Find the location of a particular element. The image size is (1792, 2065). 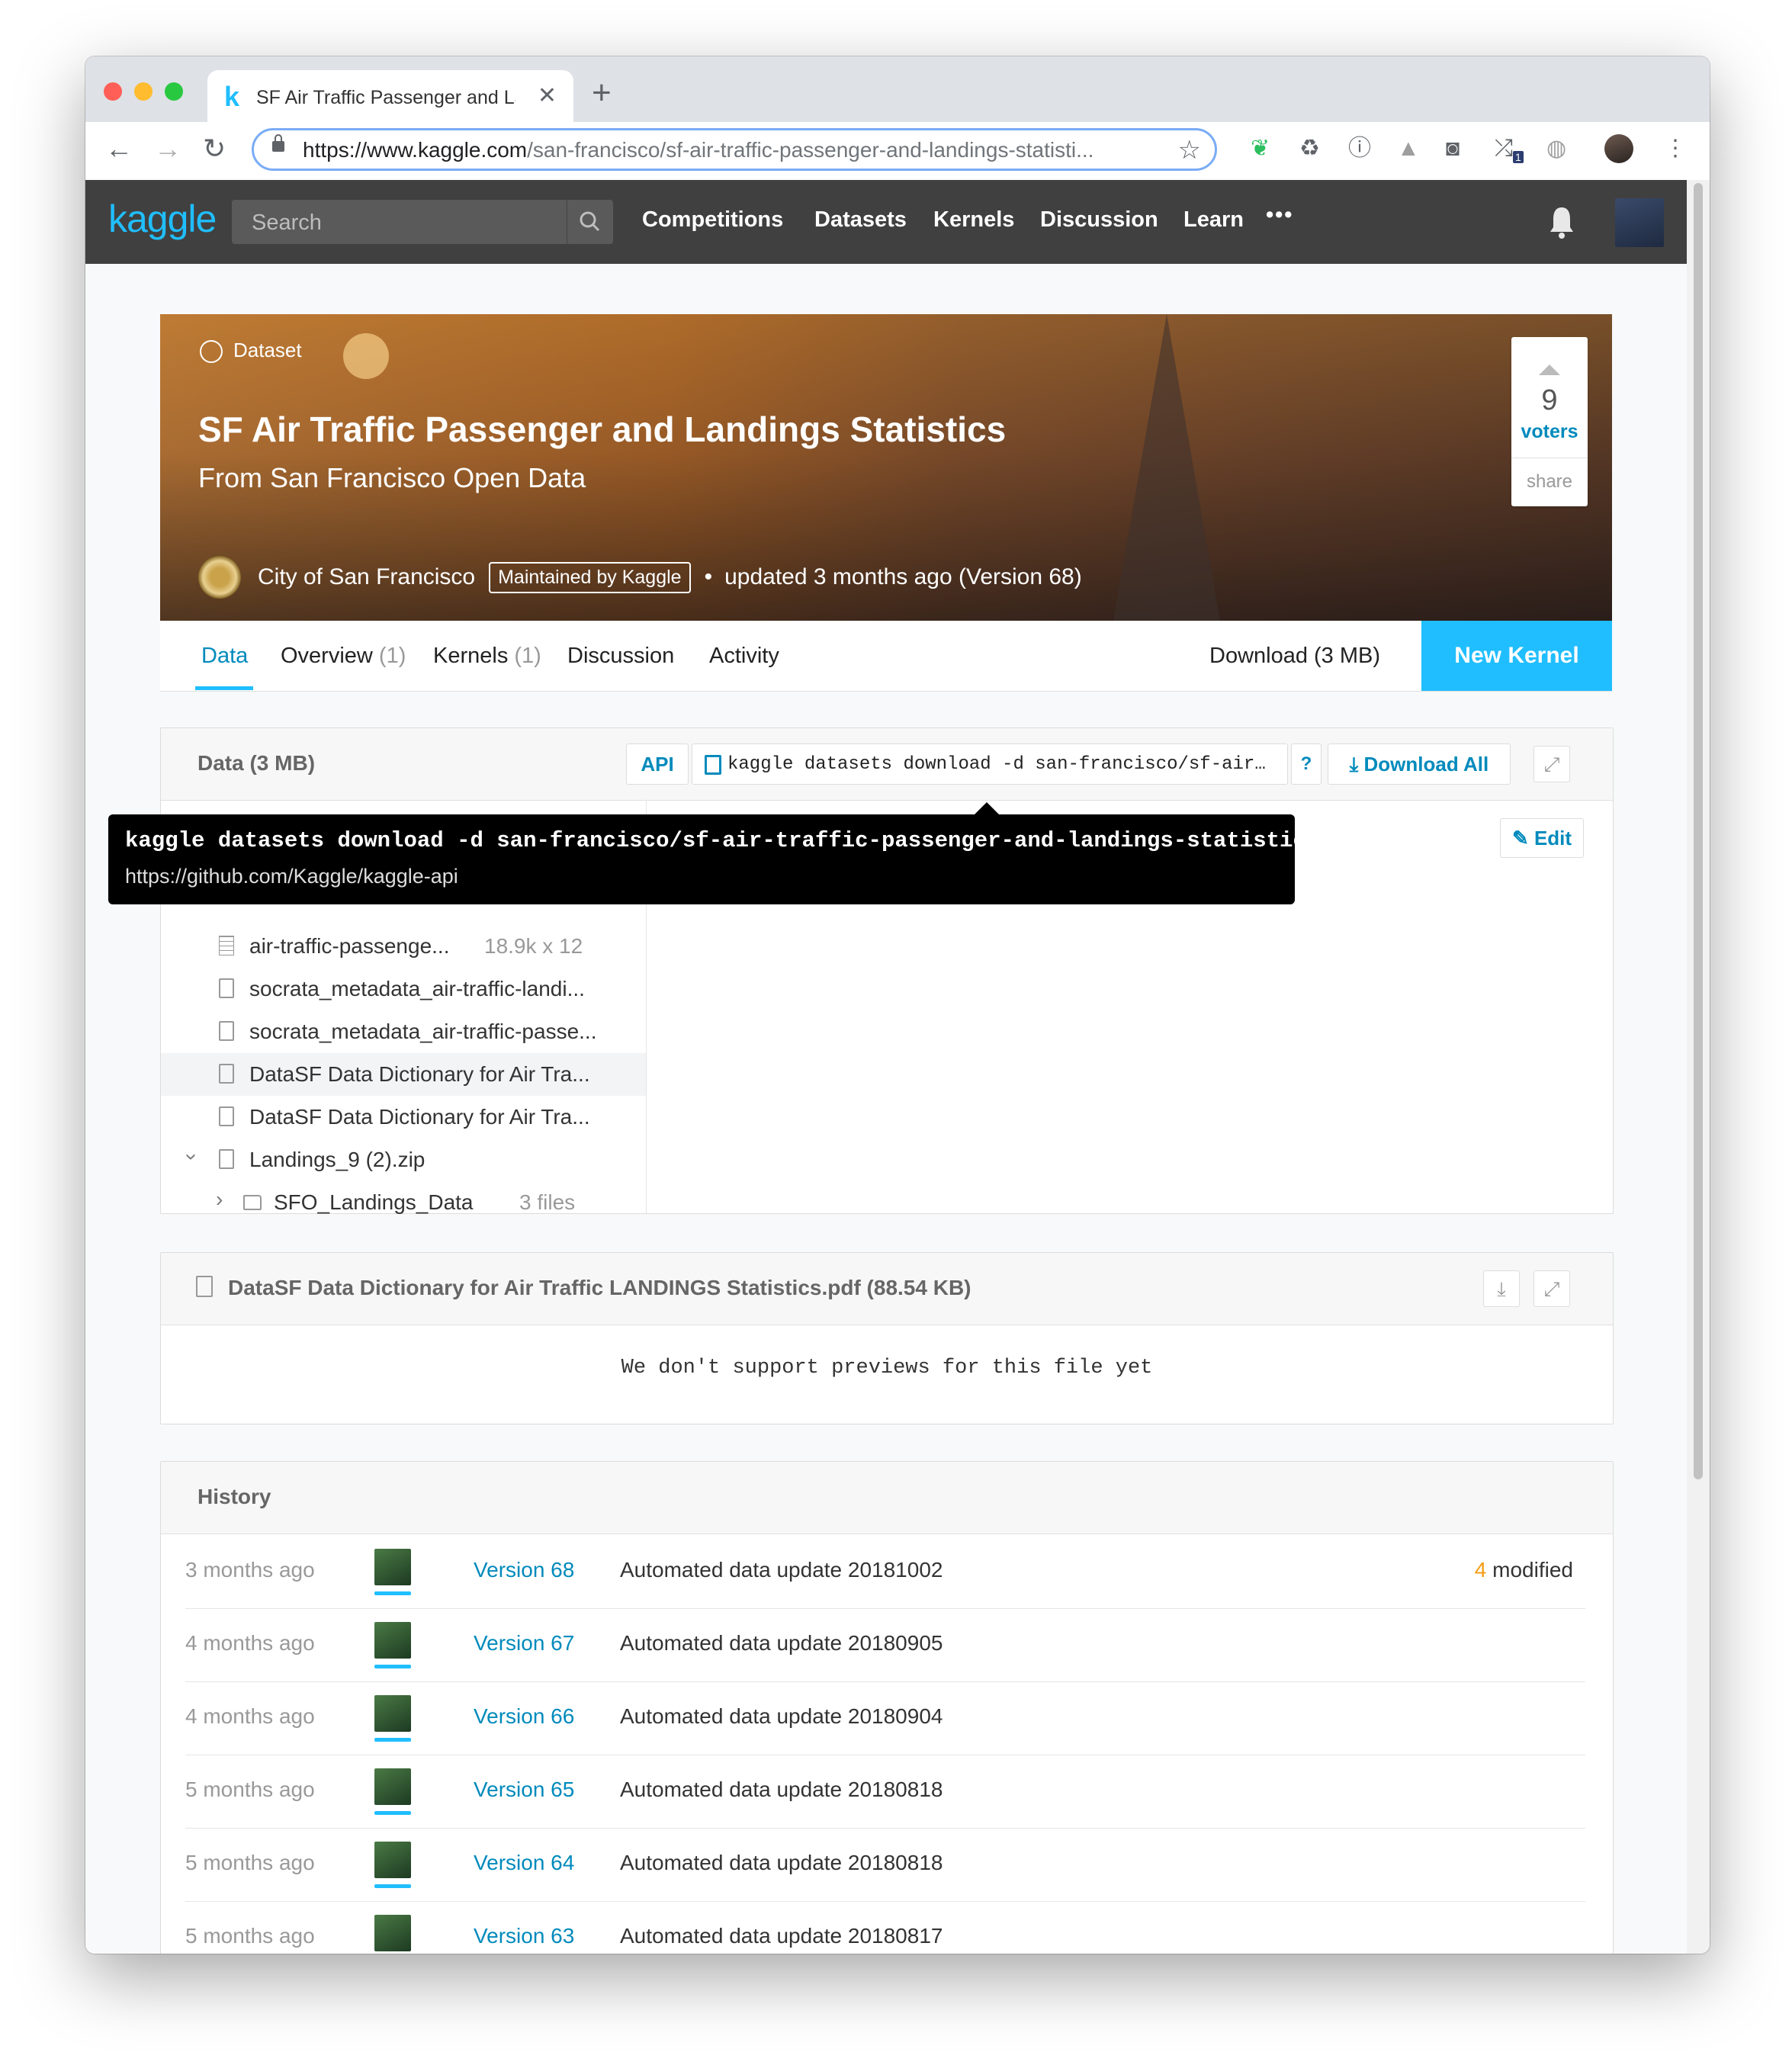

chevron-right-icon: › is located at coordinates (219, 1199).